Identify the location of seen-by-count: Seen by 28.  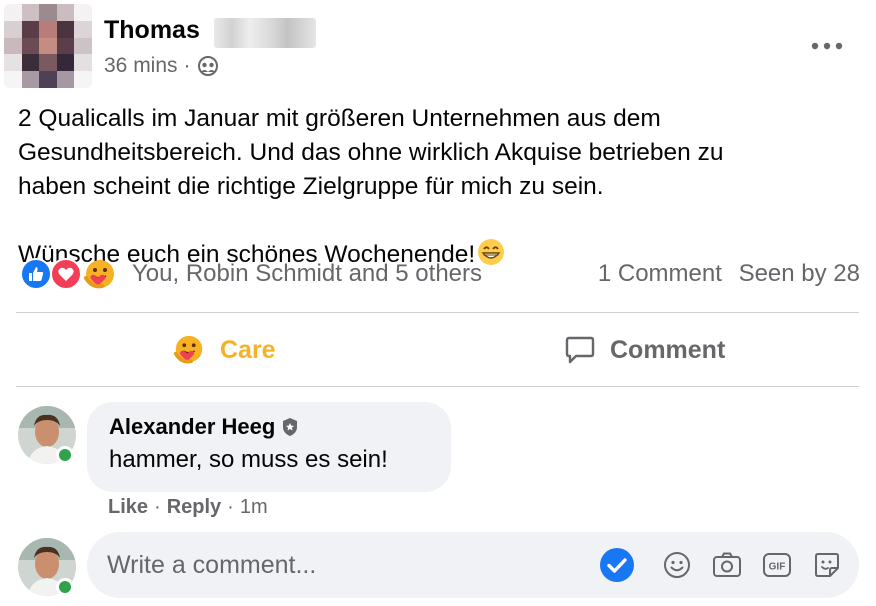
(799, 273).